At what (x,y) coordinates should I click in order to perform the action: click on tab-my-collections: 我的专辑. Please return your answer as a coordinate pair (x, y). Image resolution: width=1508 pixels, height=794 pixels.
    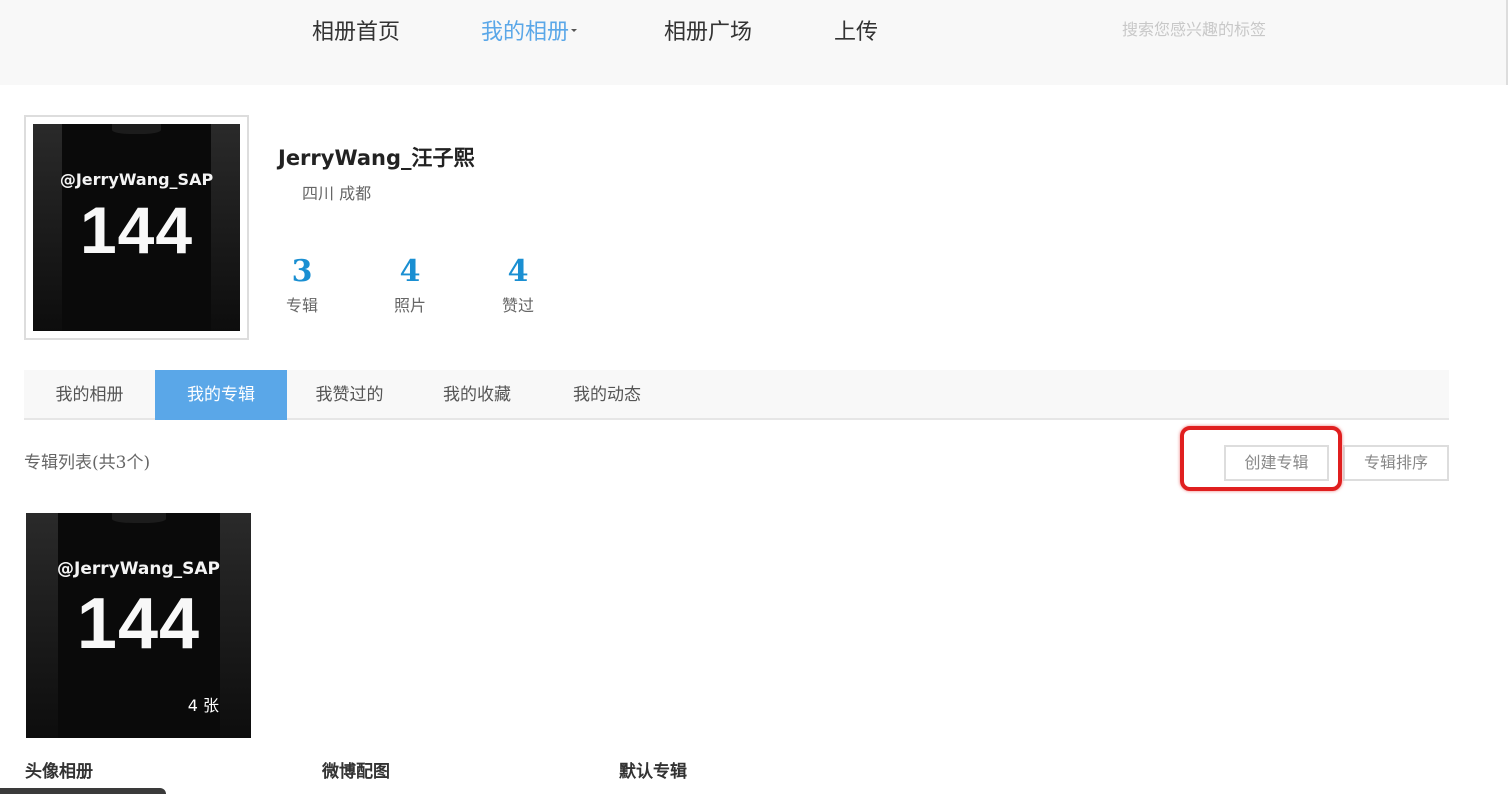
    Looking at the image, I should click on (221, 395).